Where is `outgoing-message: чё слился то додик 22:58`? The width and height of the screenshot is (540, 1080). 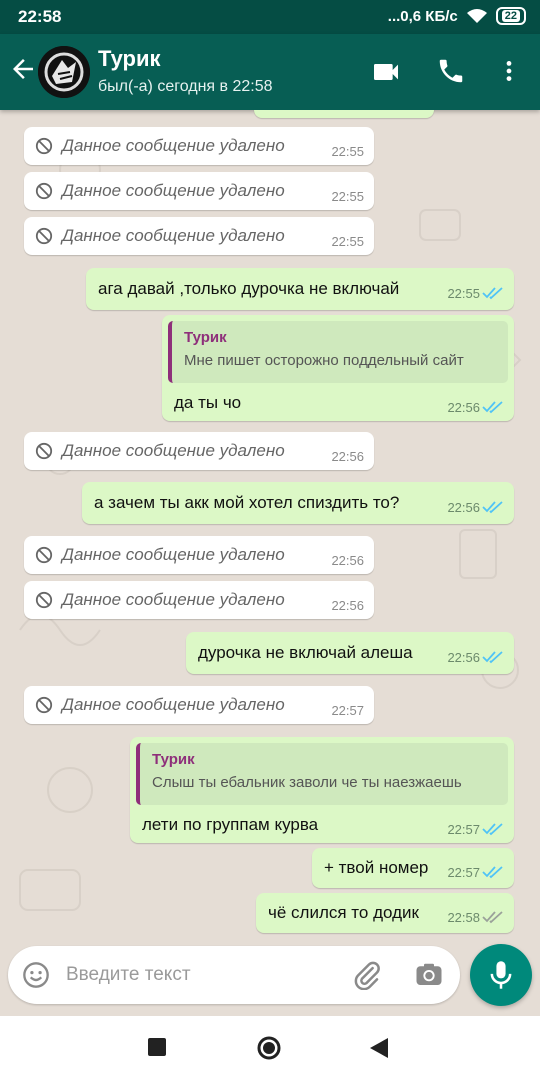
outgoing-message: чё слился то додик 22:58 is located at coordinates (385, 913).